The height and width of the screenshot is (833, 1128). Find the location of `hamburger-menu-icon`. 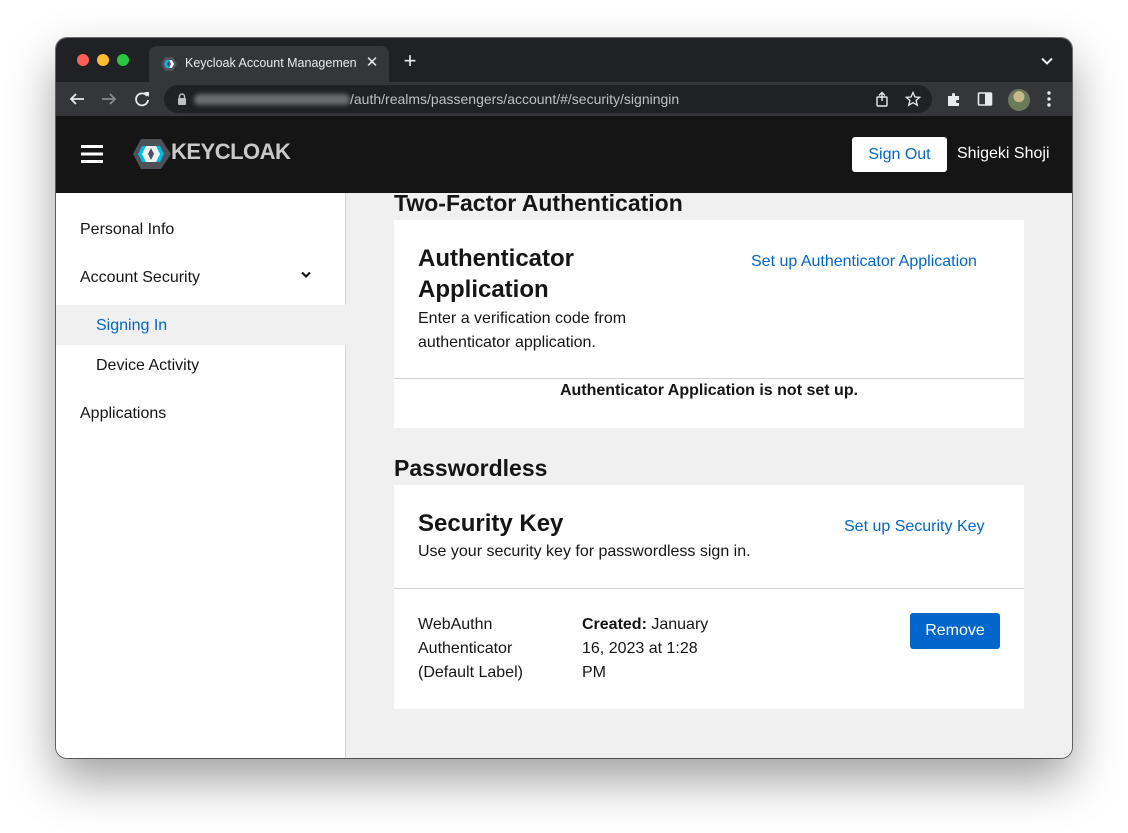

hamburger-menu-icon is located at coordinates (92, 154).